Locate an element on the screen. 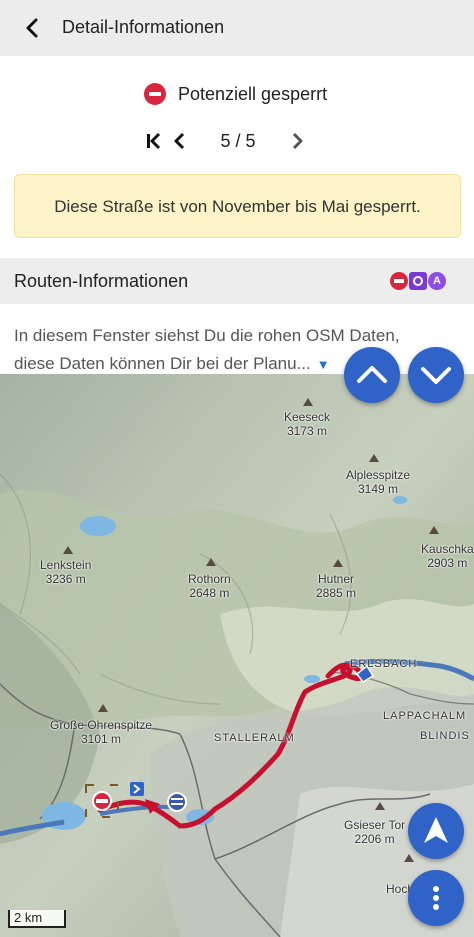 The height and width of the screenshot is (937, 474). closure-status: Potenziell gesperrt is located at coordinates (237, 95).